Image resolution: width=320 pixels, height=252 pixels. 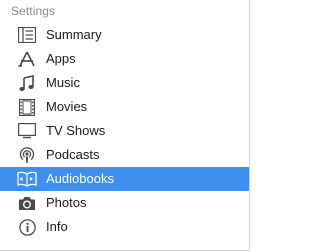 What do you see at coordinates (63, 82) in the screenshot?
I see `sidebar-item-label: Music` at bounding box center [63, 82].